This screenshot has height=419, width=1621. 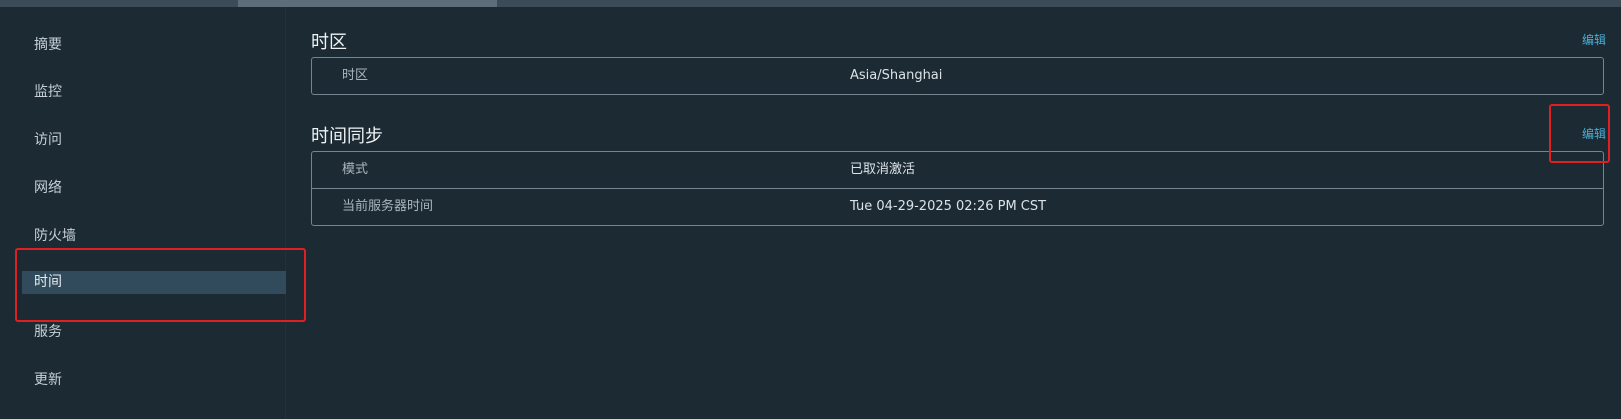 What do you see at coordinates (154, 92) in the screenshot?
I see `sidebar-item-monitor: 监控` at bounding box center [154, 92].